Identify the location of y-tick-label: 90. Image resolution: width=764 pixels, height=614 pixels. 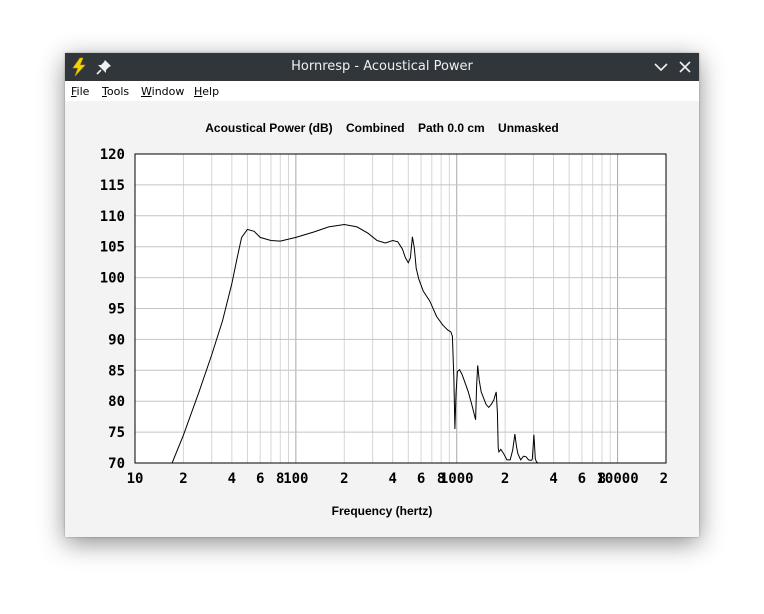
(116, 340).